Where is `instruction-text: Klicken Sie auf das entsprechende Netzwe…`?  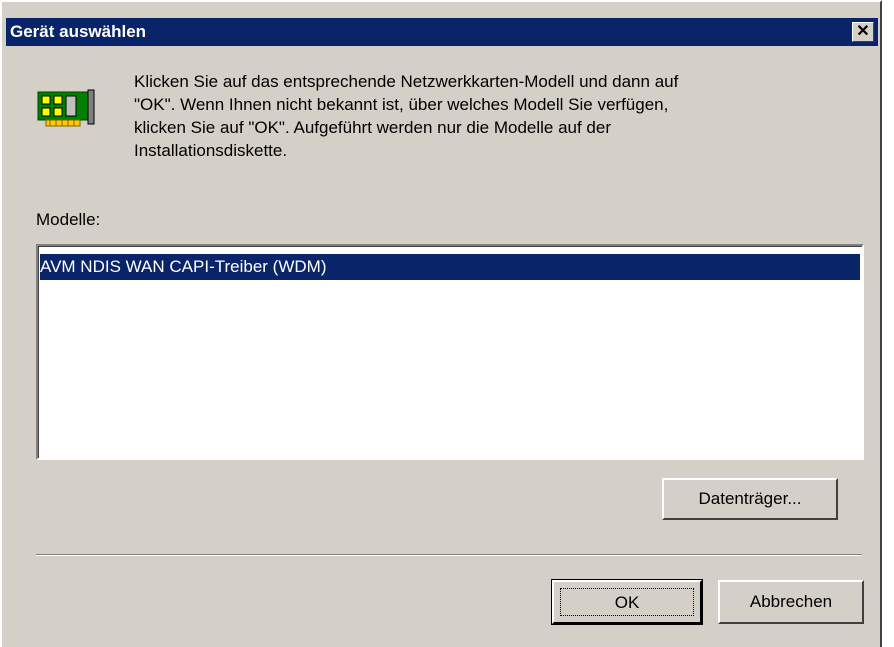 instruction-text: Klicken Sie auf das entsprechende Netzwe… is located at coordinates (494, 116).